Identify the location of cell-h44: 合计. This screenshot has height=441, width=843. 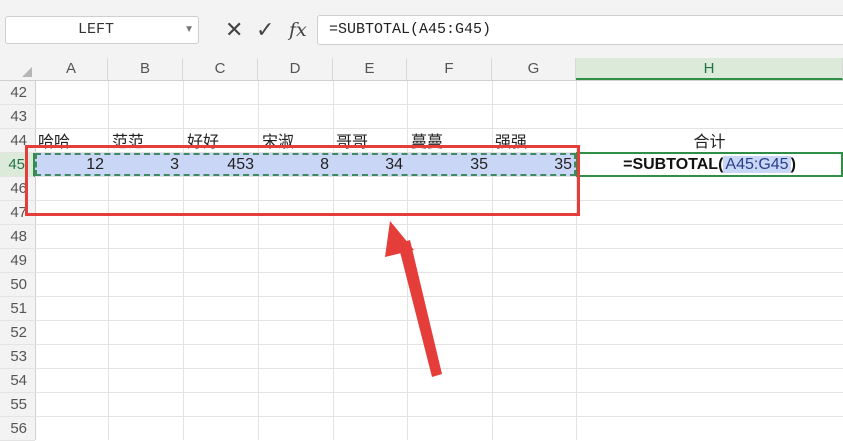
(709, 143).